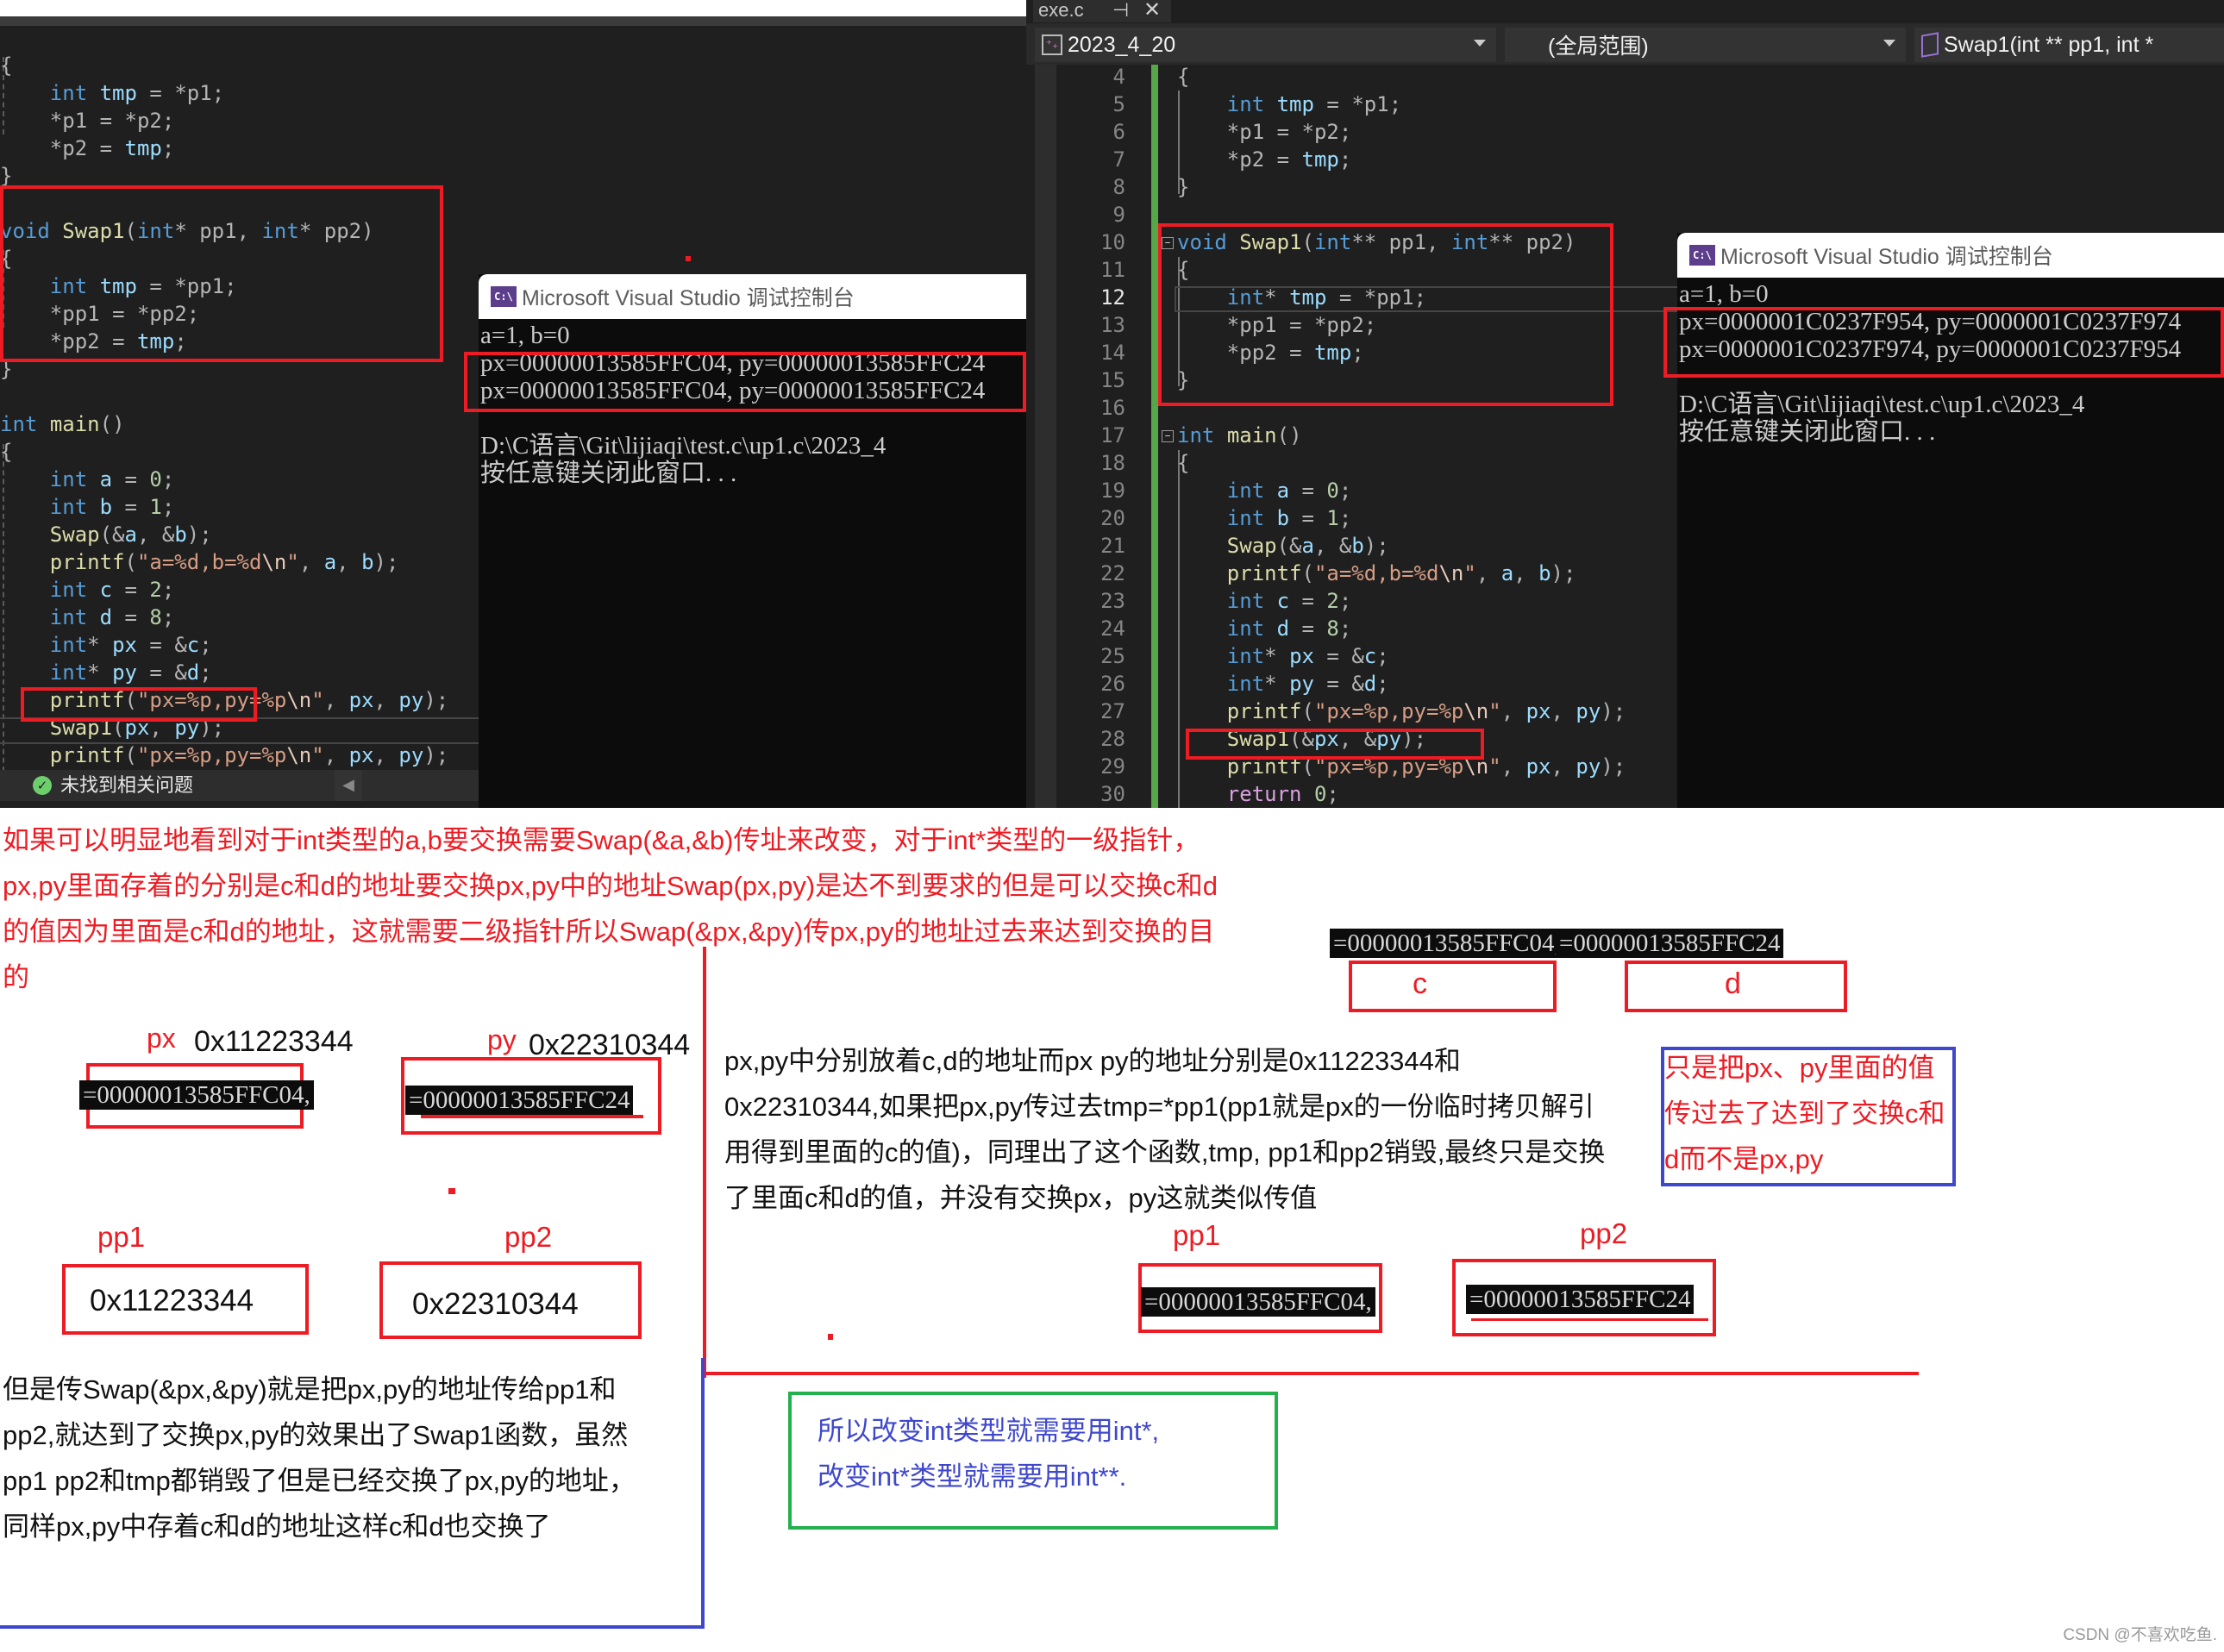  What do you see at coordinates (1119, 159) in the screenshot?
I see `line-number: 7` at bounding box center [1119, 159].